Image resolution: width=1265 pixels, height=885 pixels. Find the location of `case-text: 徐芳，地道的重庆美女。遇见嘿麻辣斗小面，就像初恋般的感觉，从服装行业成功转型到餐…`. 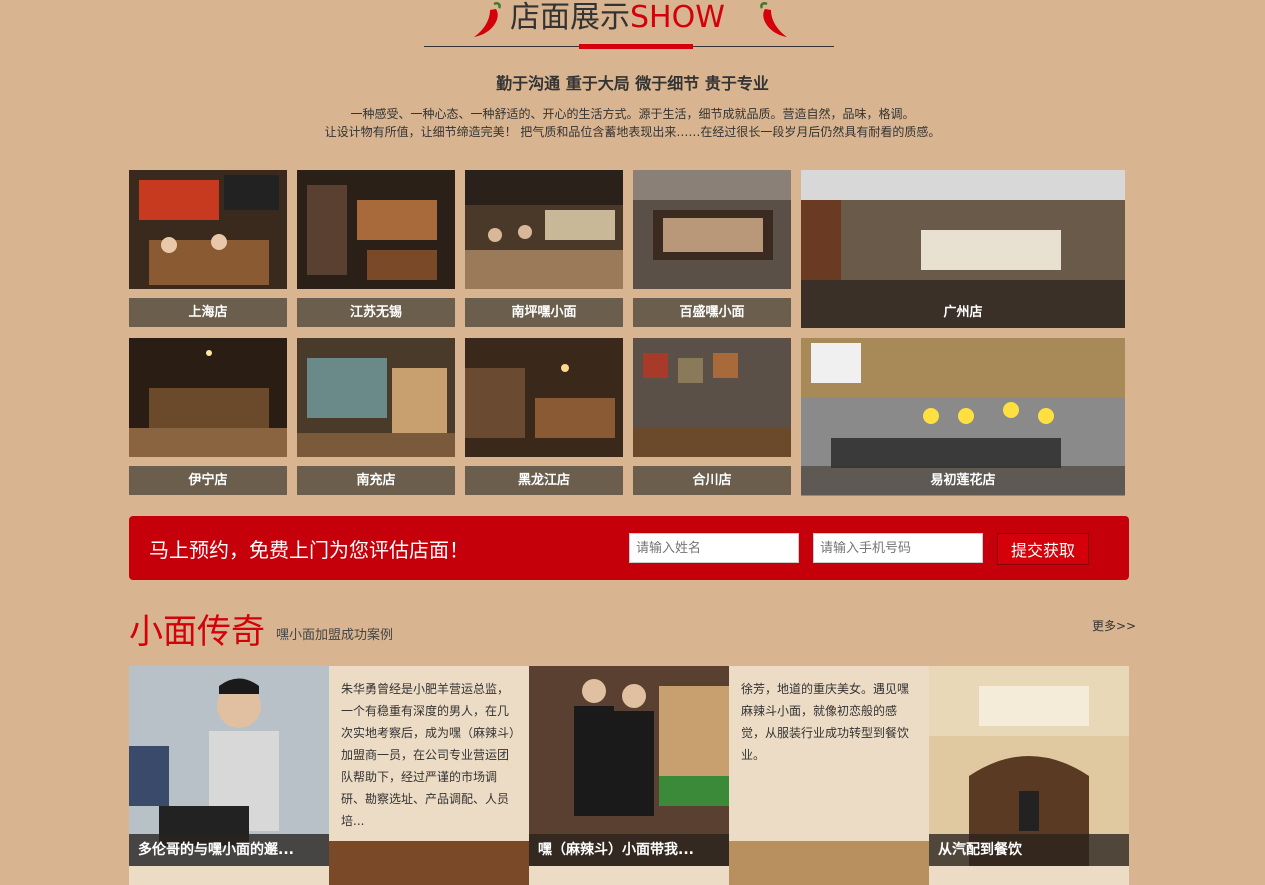

case-text: 徐芳，地道的重庆美女。遇见嘿麻辣斗小面，就像初恋般的感觉，从服装行业成功转型到餐… is located at coordinates (829, 753).